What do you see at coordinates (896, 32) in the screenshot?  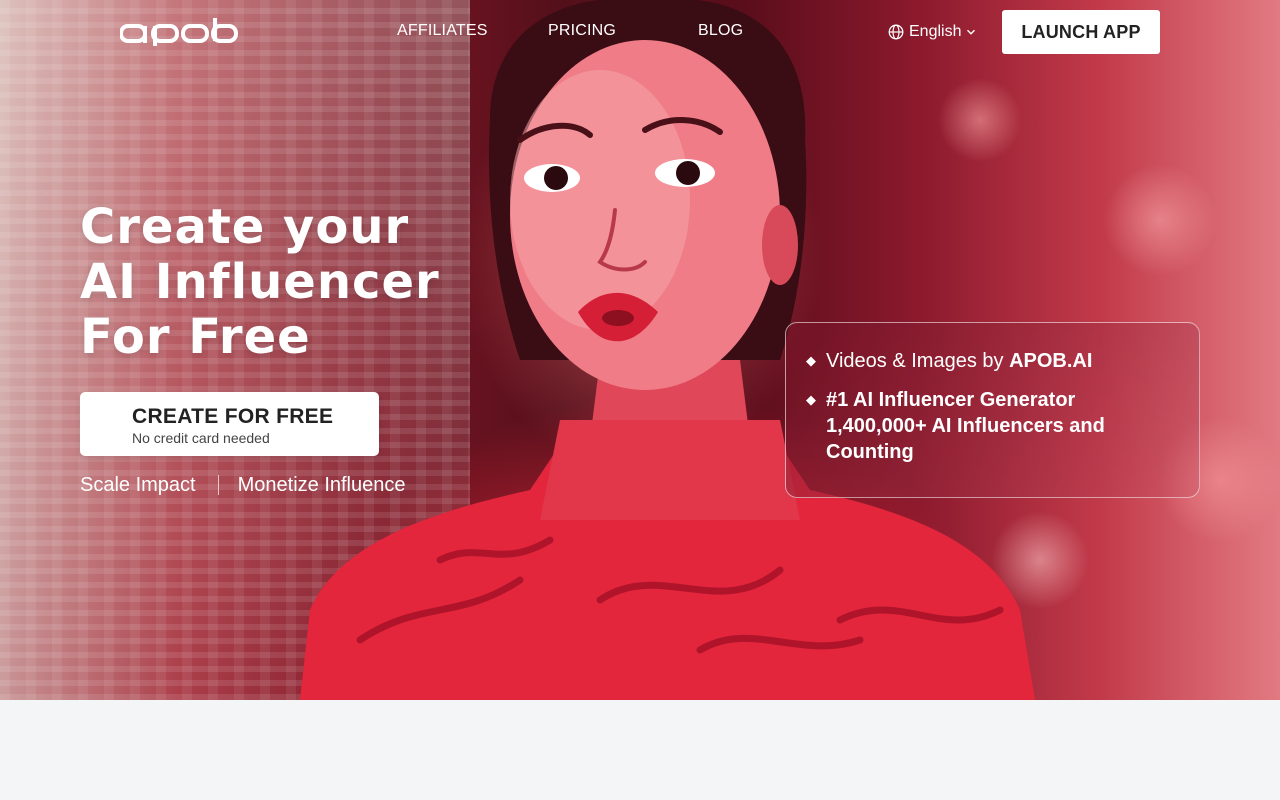 I see `globe-icon` at bounding box center [896, 32].